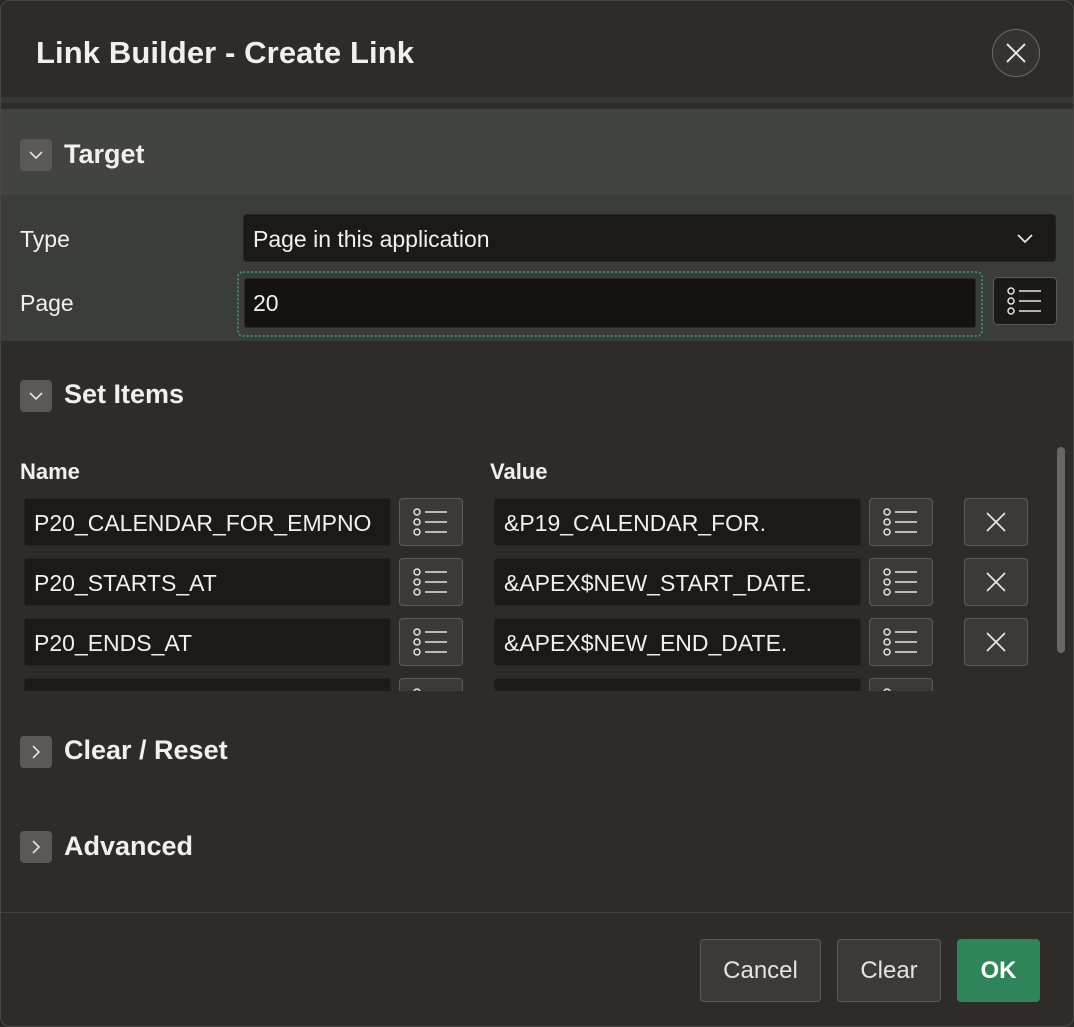 The height and width of the screenshot is (1027, 1074). I want to click on set-item-row: P20_ENDS_AT &APEX$NEW_END_DATE., so click(537, 641).